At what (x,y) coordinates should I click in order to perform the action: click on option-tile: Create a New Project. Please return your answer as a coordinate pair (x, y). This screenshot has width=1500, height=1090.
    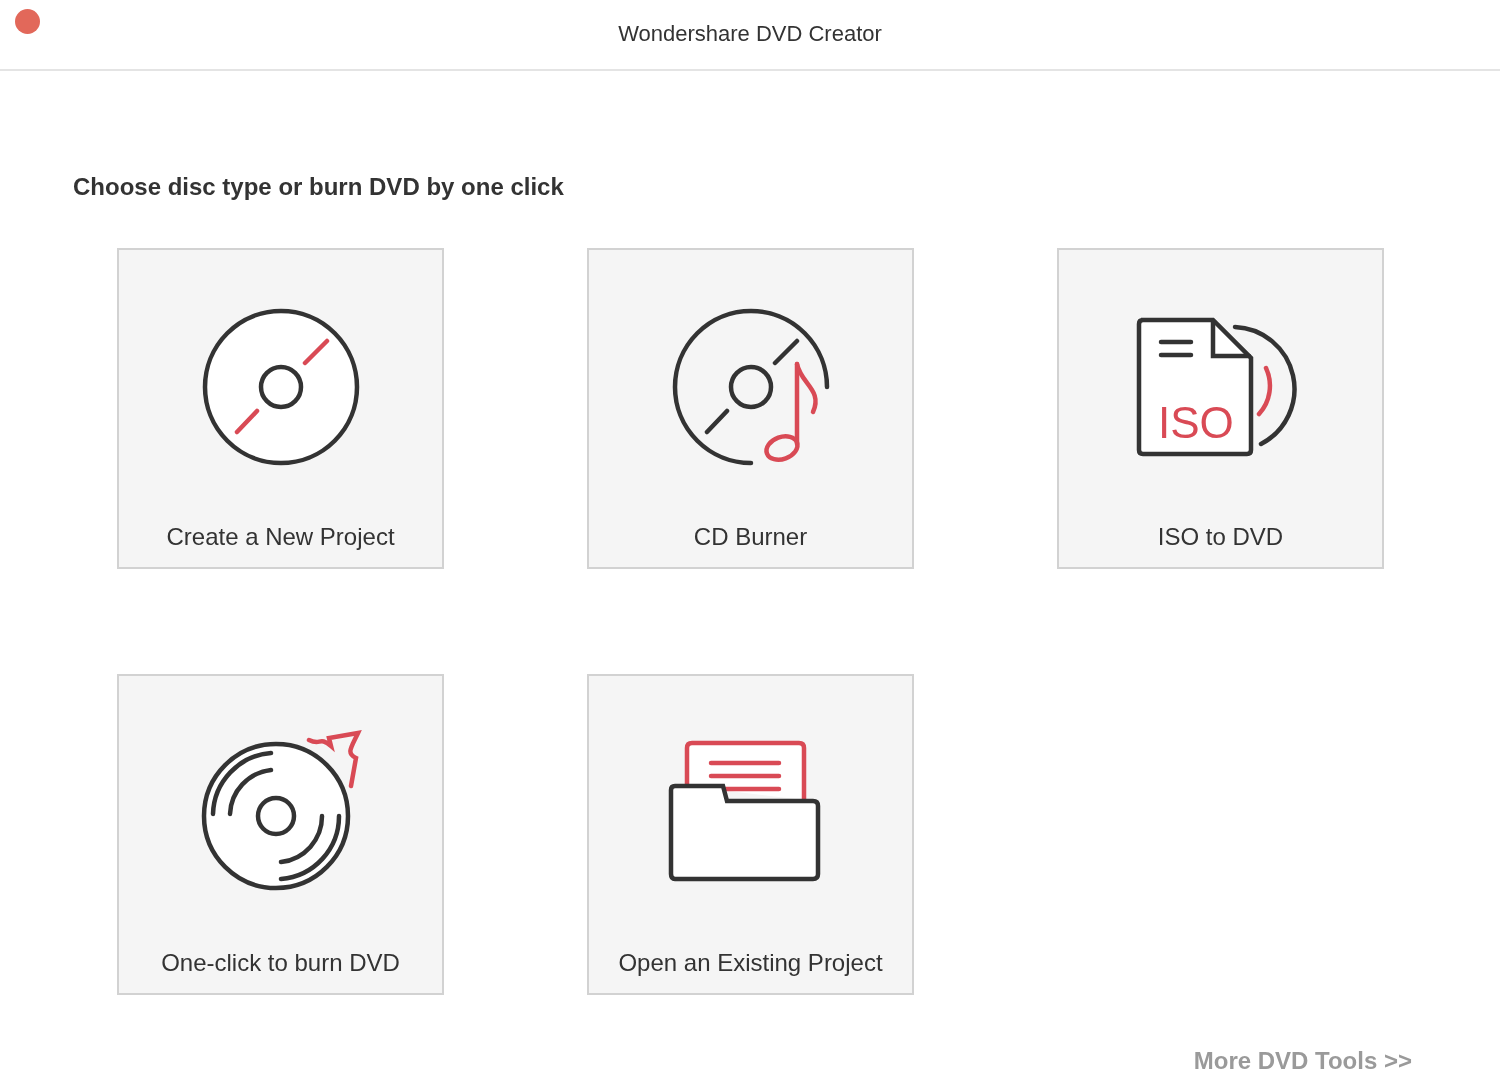
    Looking at the image, I should click on (280, 408).